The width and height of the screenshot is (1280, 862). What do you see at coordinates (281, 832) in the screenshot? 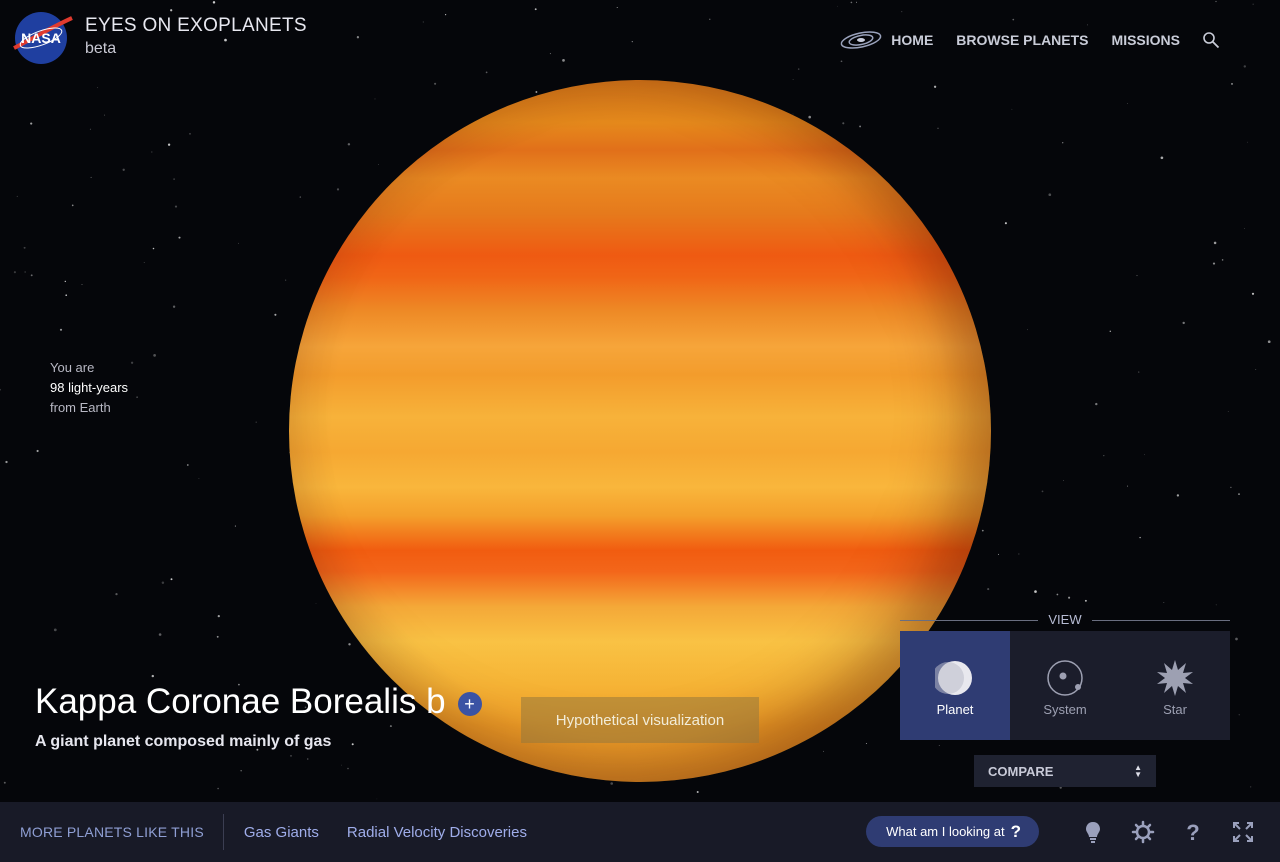
I see `category-link-gas-giants: Gas Giants` at bounding box center [281, 832].